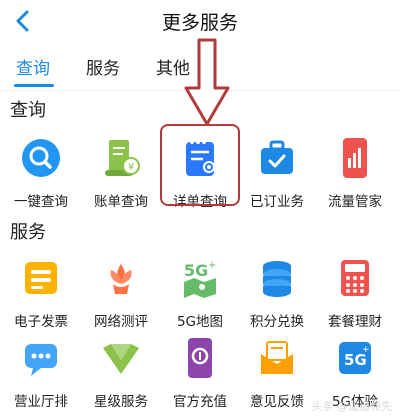 Image resolution: width=400 pixels, height=418 pixels. I want to click on service-item-one-click-query: 一键查询, so click(41, 172).